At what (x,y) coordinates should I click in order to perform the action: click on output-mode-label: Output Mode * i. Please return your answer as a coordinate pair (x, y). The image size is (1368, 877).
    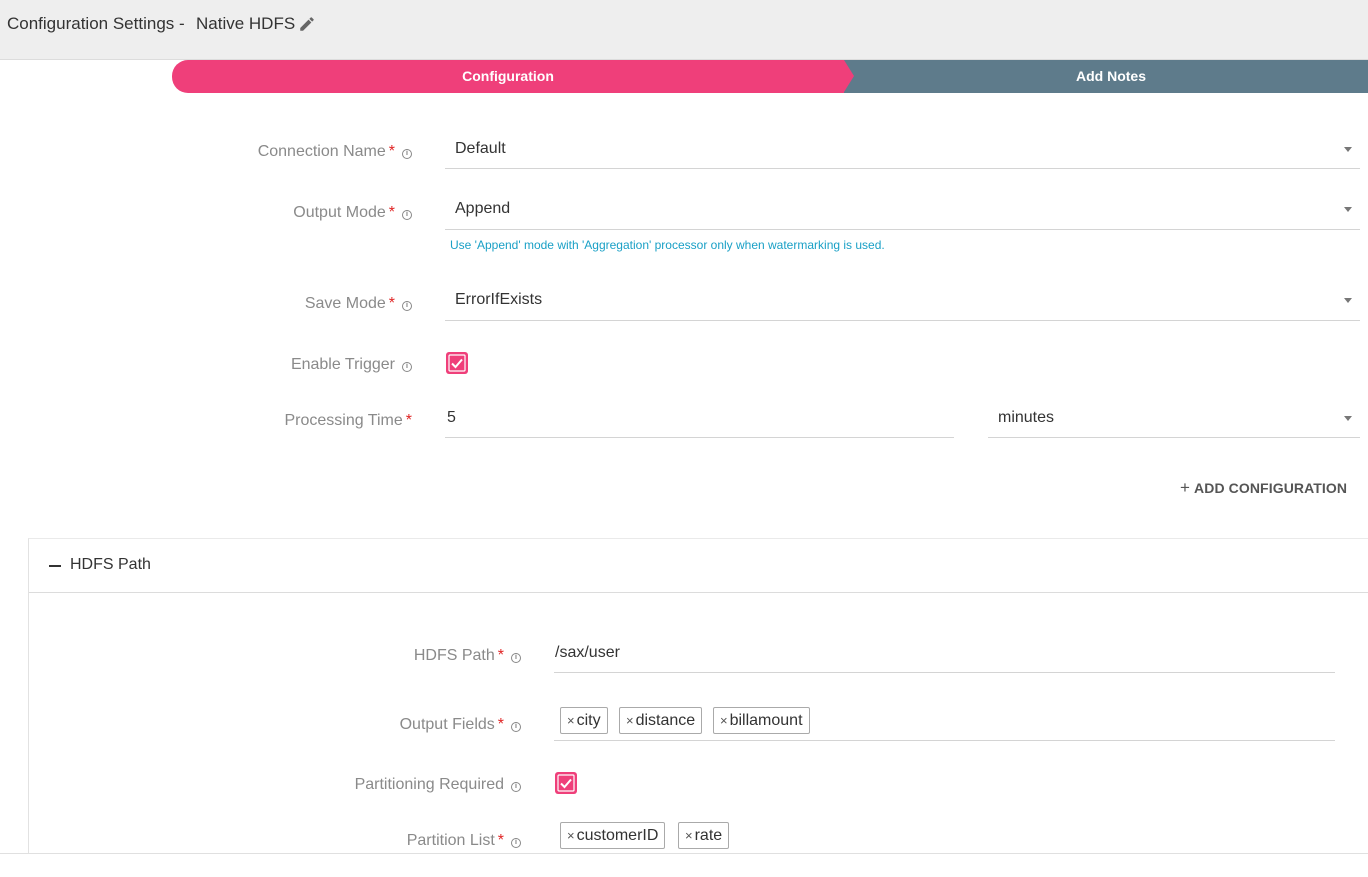
    Looking at the image, I should click on (352, 213).